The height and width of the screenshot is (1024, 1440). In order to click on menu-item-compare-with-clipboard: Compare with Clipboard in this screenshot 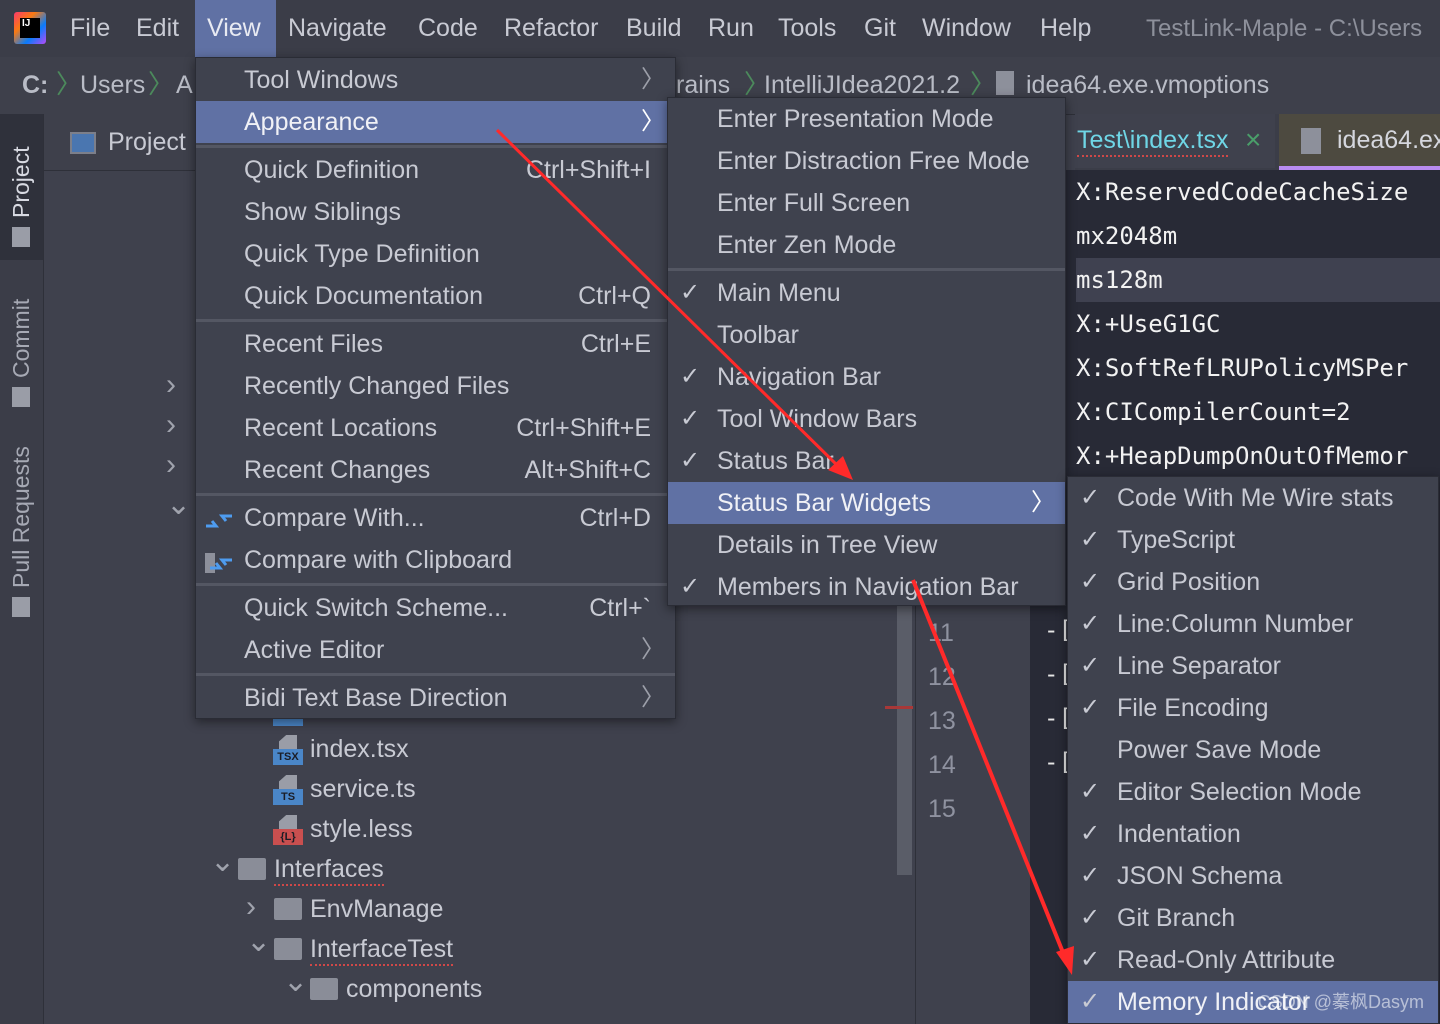, I will do `click(435, 560)`.